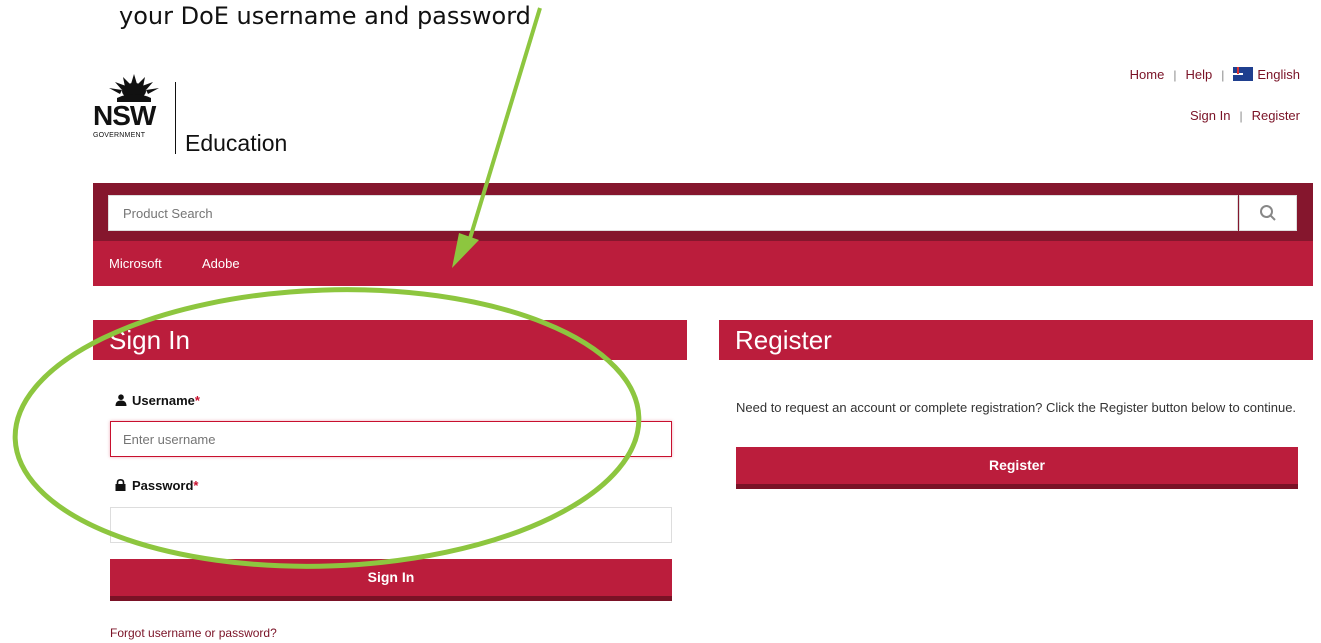 The width and height of the screenshot is (1321, 643). I want to click on nav-item-adobe: Adobe, so click(221, 263).